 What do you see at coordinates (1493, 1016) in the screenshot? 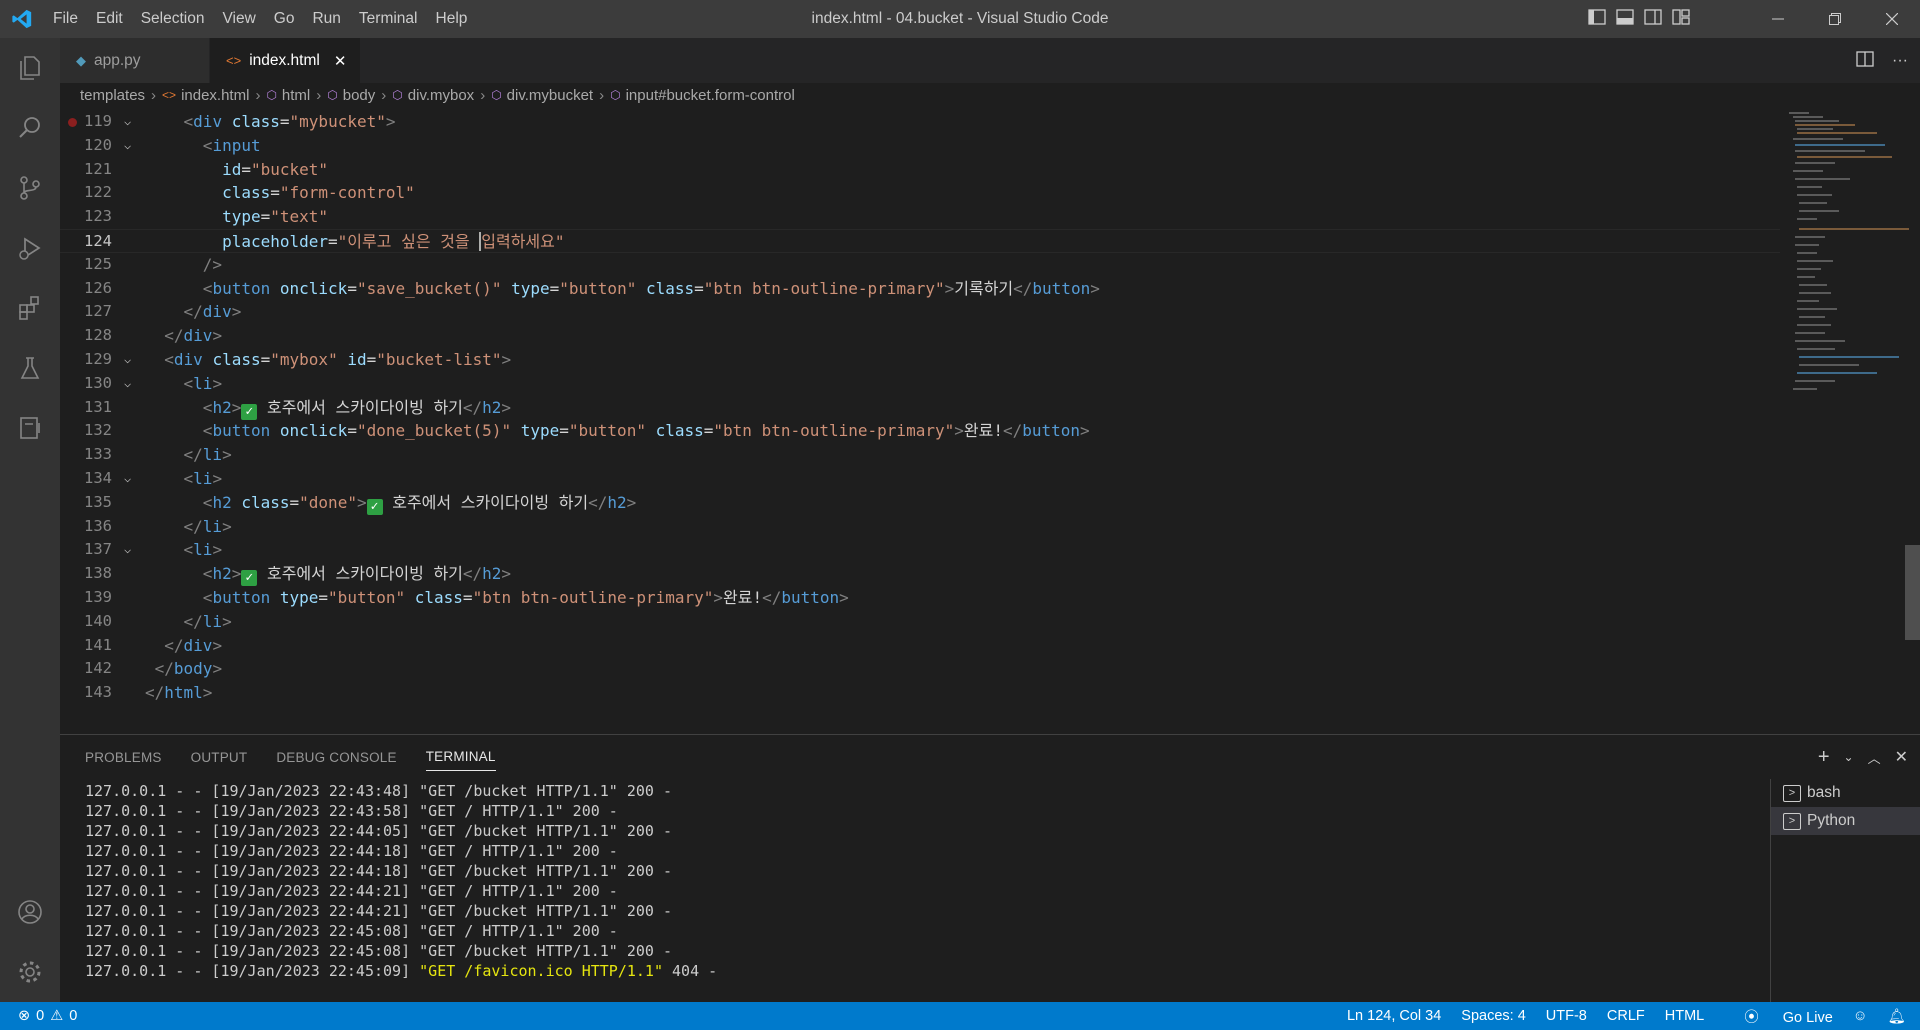
I see `indentation: Spaces: 4` at bounding box center [1493, 1016].